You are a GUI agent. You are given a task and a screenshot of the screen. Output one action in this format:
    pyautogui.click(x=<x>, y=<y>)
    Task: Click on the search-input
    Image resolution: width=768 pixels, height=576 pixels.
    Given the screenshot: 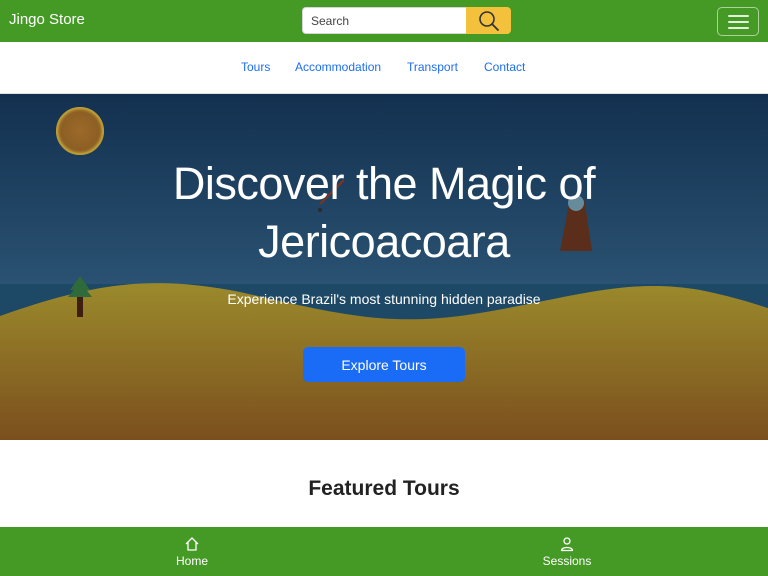 What is the action you would take?
    pyautogui.click(x=384, y=20)
    